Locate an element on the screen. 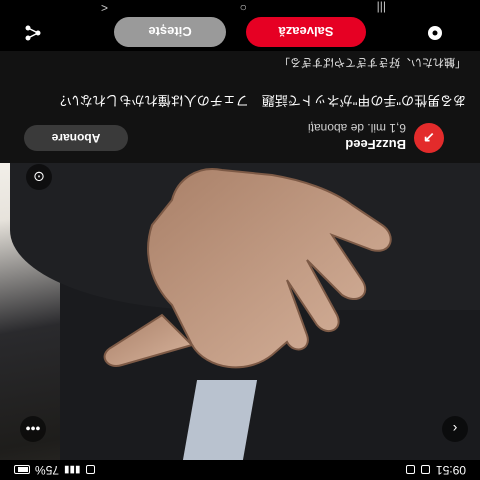 The image size is (480, 480). signal-icon: ▮▮▮ is located at coordinates (72, 470).